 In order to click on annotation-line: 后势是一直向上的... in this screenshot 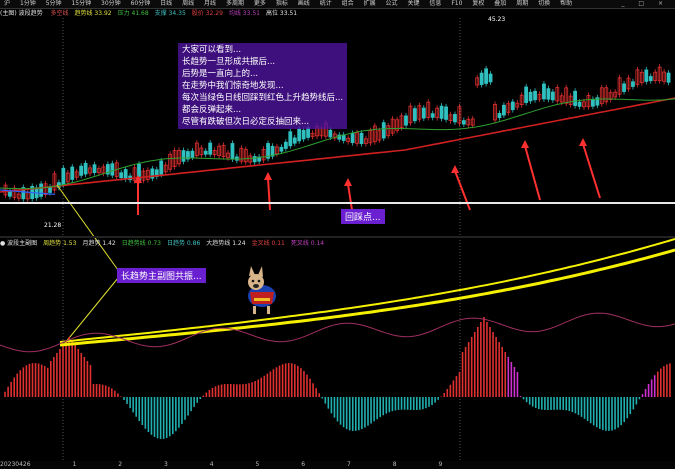, I will do `click(220, 74)`.